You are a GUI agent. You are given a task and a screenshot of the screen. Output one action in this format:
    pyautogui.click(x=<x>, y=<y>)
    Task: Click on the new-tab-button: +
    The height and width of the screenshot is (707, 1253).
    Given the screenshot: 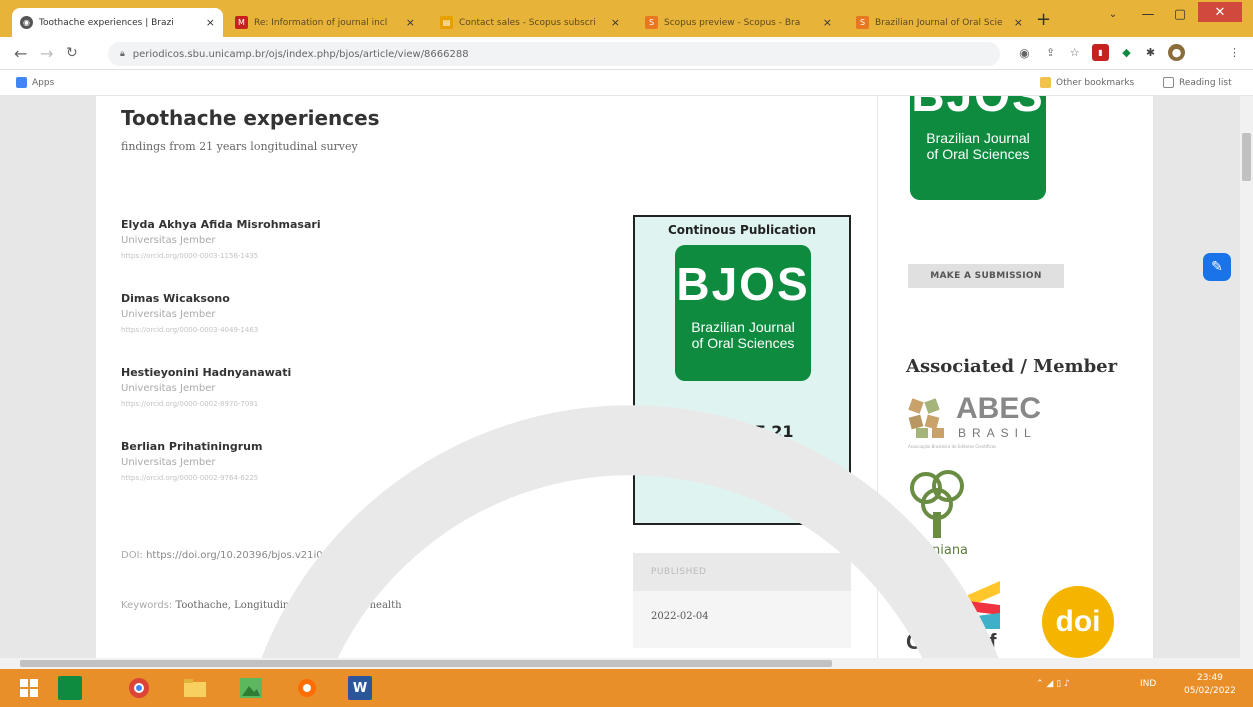 What is the action you would take?
    pyautogui.click(x=1043, y=19)
    